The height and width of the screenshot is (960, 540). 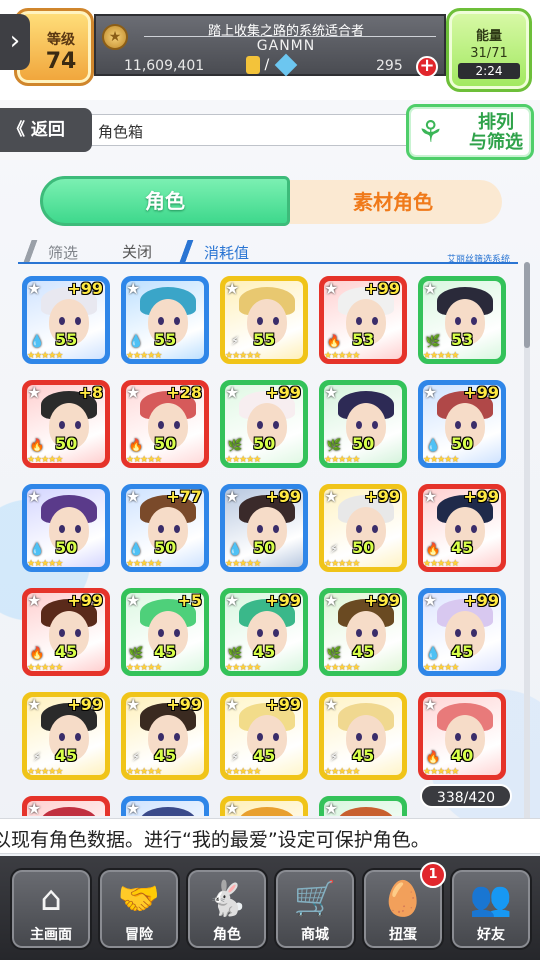 I want to click on character-level: 40, so click(x=462, y=755).